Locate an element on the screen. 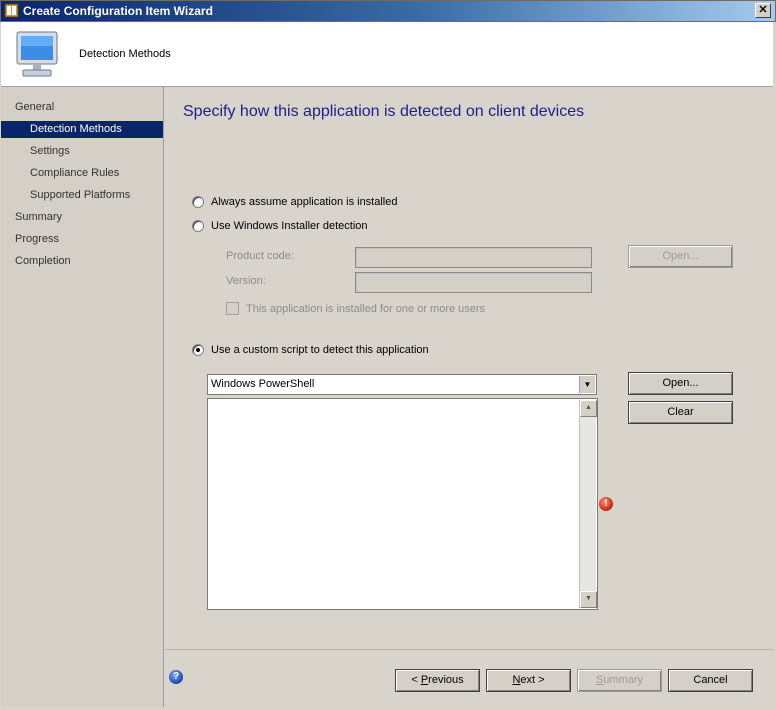 The image size is (776, 710). script-scrollbar: ▲ ▼ is located at coordinates (588, 504).